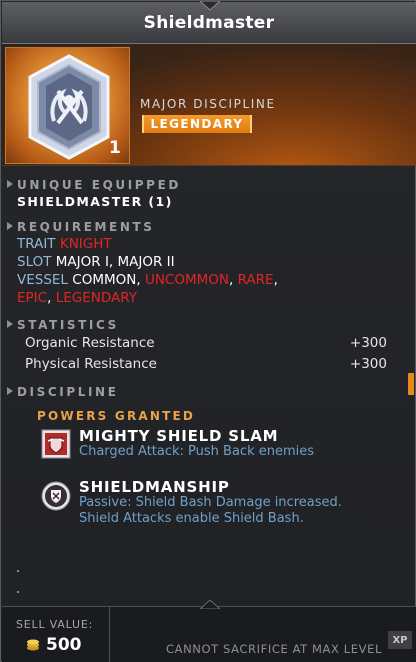 The image size is (416, 662). I want to click on requirement-vessel-cont: EPIC, LEGENDARY, so click(77, 298).